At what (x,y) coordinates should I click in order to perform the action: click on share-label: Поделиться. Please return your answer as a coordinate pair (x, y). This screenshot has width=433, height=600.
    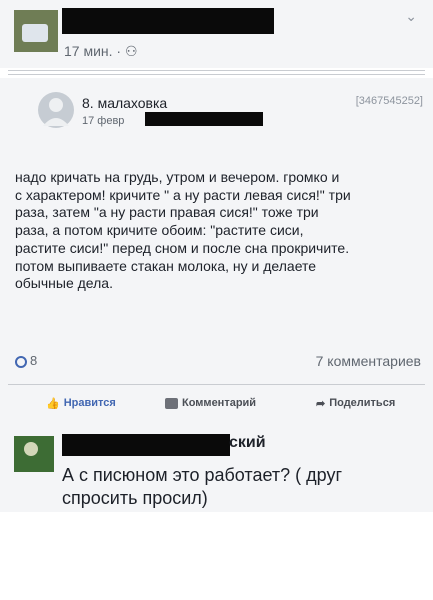
    Looking at the image, I should click on (362, 403).